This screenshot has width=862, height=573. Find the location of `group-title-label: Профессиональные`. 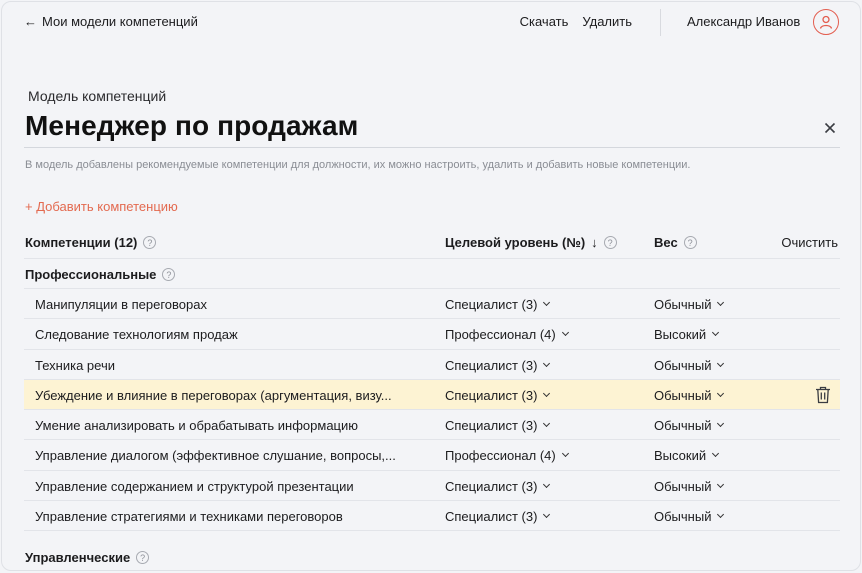

group-title-label: Профессиональные is located at coordinates (91, 274).